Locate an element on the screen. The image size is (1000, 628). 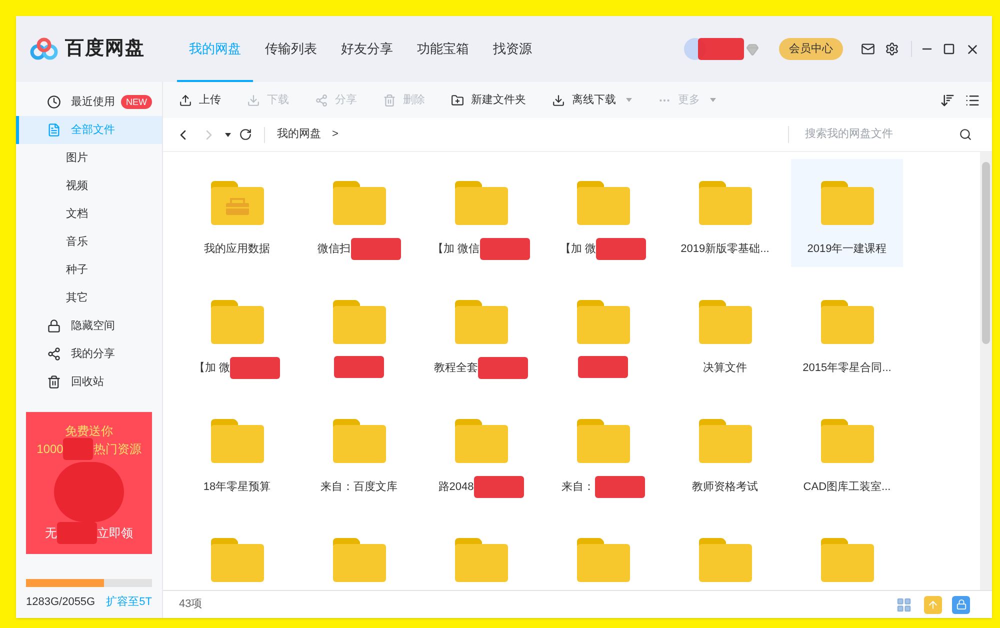
folder-item: 18年零星预算 is located at coordinates (237, 451).